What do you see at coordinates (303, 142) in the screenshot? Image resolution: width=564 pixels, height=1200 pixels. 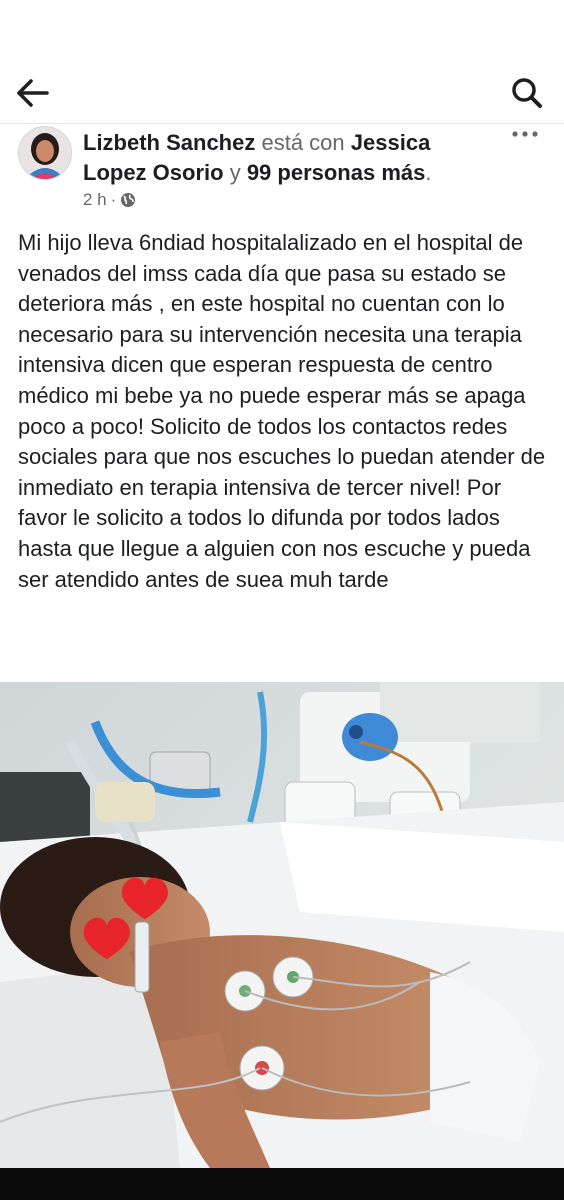 I see `with-text: está con` at bounding box center [303, 142].